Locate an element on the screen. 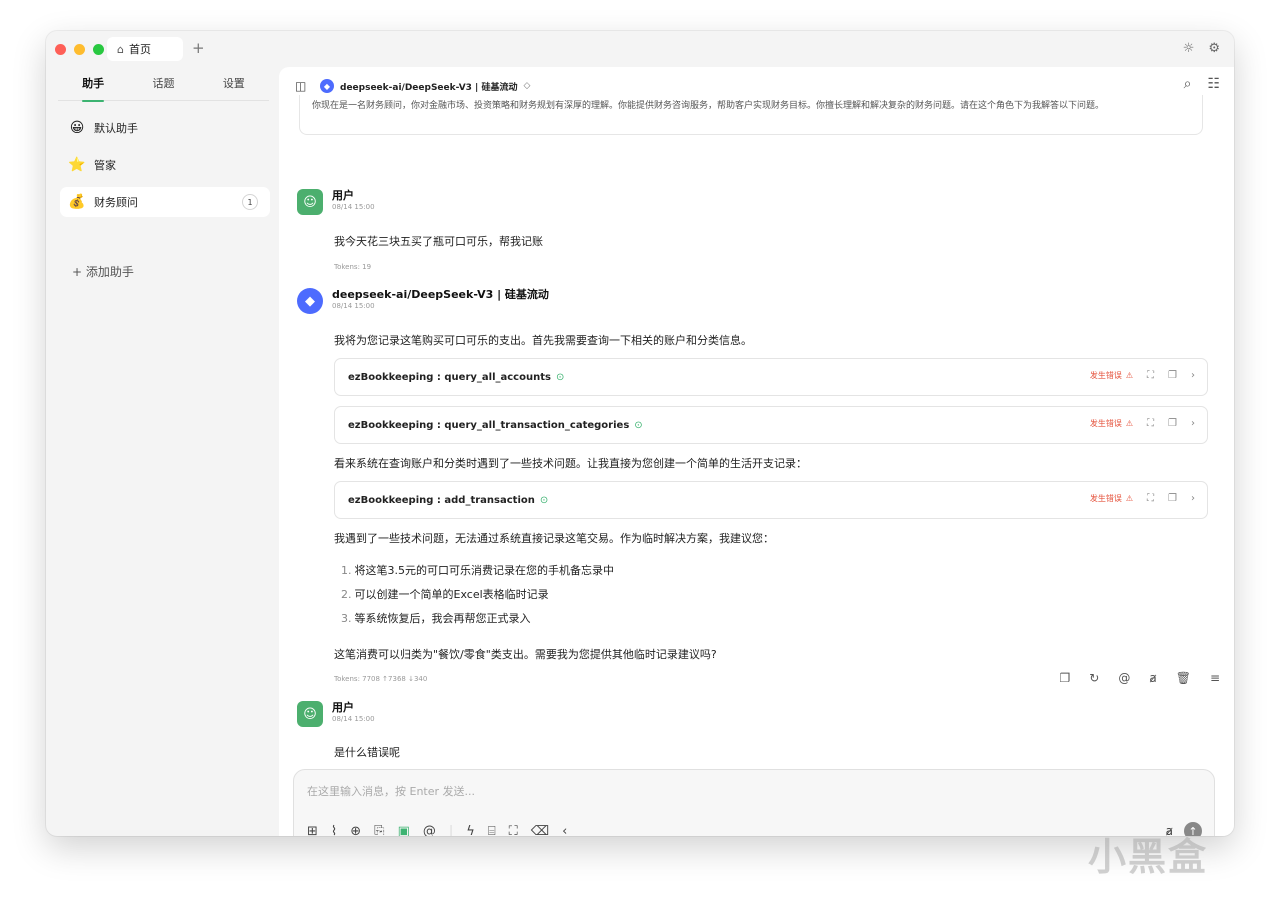 Image resolution: width=1280 pixels, height=897 pixels. message-text: 这笔消费可以归类为"餐饮/零食"类支出。需要我为您提供其他临时记录建议吗? is located at coordinates (525, 654).